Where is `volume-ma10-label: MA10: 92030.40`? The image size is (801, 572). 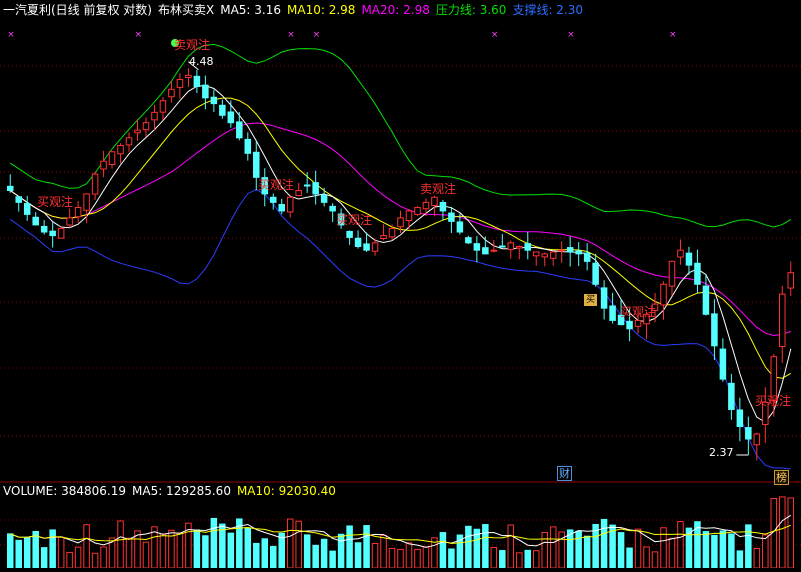
volume-ma10-label: MA10: 92030.40 is located at coordinates (286, 491).